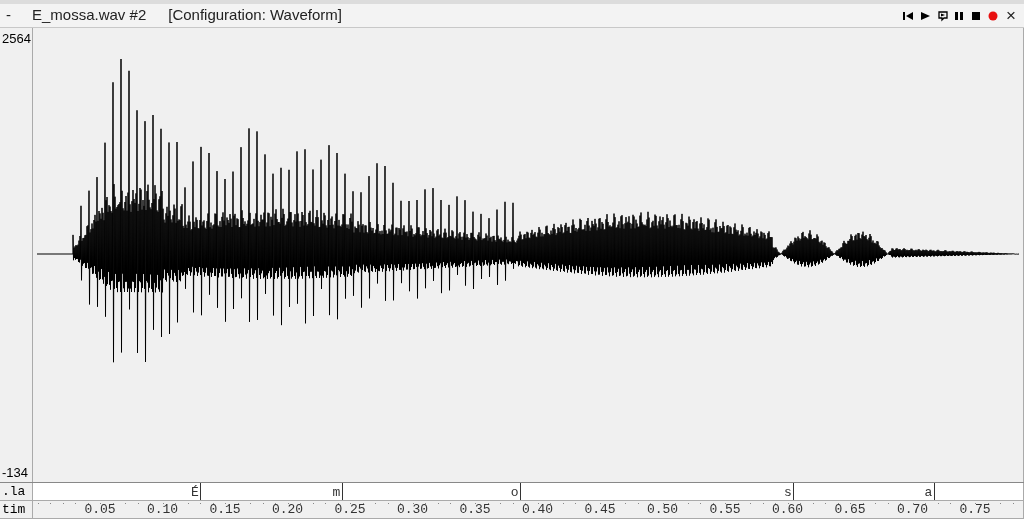 This screenshot has height=519, width=1024. Describe the element at coordinates (89, 15) in the screenshot. I see `file-name: E_mossa.wav #2` at that location.